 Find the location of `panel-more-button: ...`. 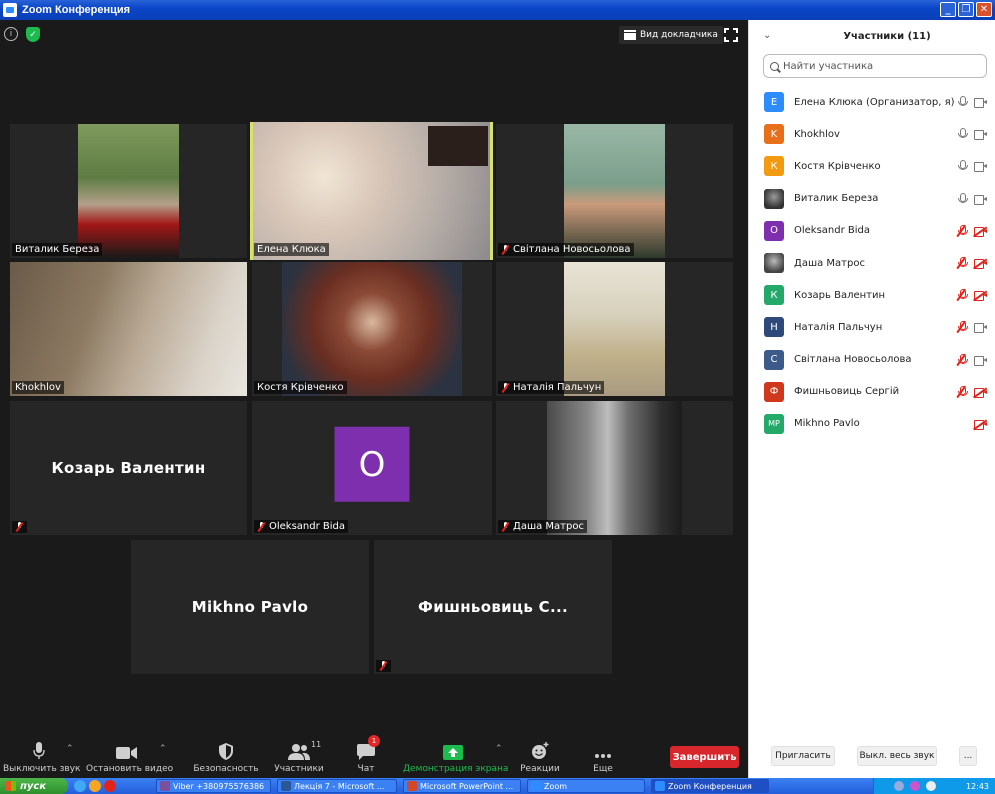

panel-more-button: ... is located at coordinates (968, 756).